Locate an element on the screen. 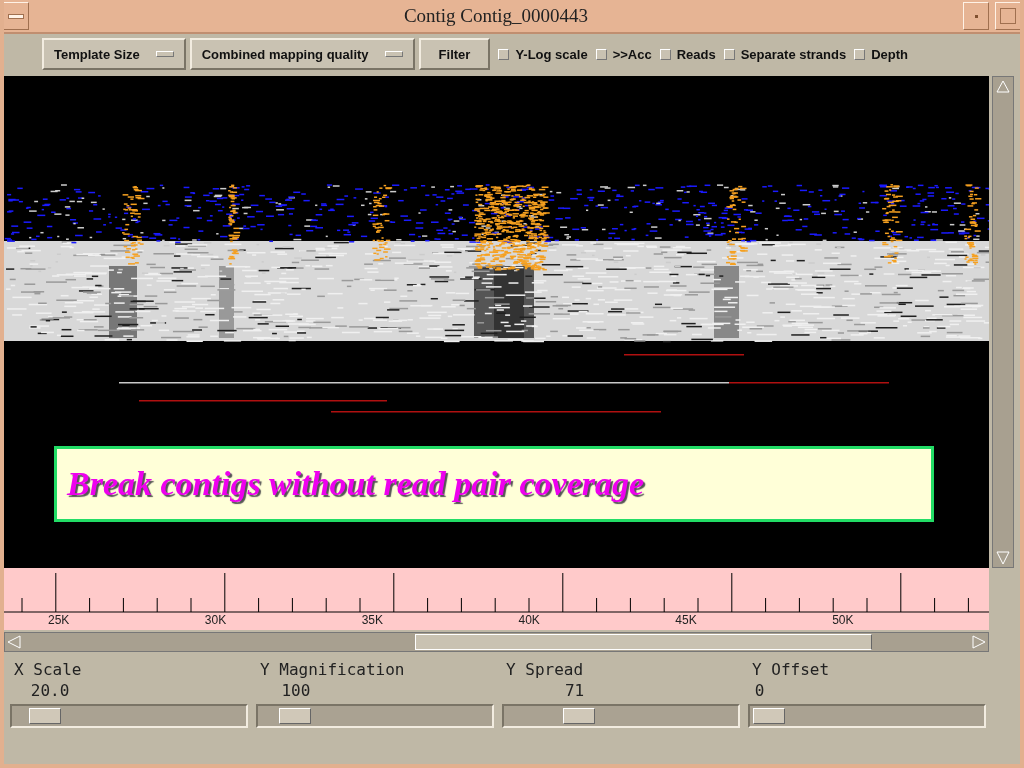 This screenshot has width=1024, height=768. maximize-button is located at coordinates (1007, 16).